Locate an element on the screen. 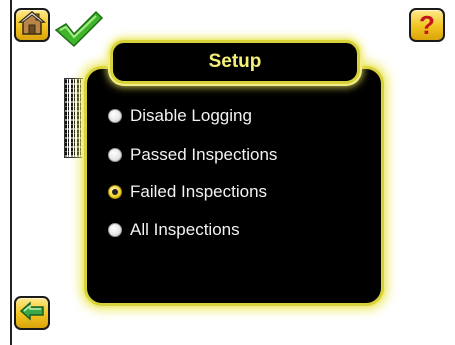 The width and height of the screenshot is (455, 345). option-label: All Inspections is located at coordinates (185, 229).